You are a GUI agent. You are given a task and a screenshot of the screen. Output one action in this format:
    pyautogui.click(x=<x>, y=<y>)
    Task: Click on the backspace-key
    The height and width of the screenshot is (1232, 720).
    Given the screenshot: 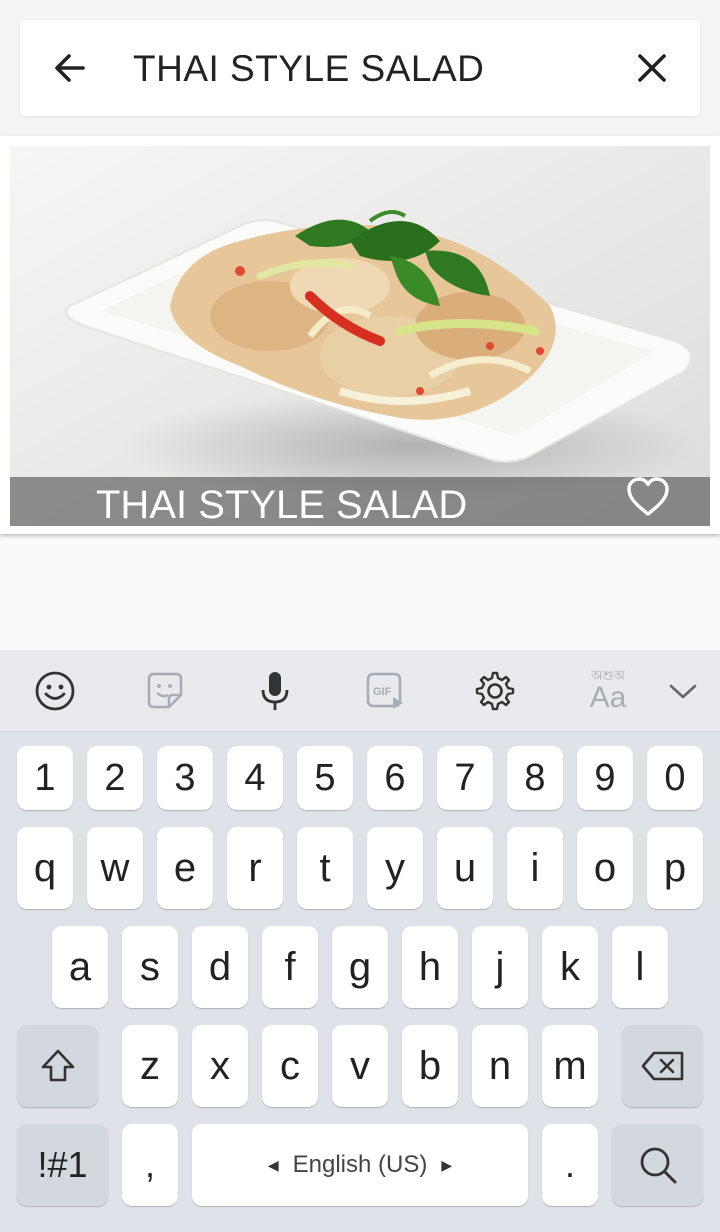 What is the action you would take?
    pyautogui.click(x=662, y=1066)
    